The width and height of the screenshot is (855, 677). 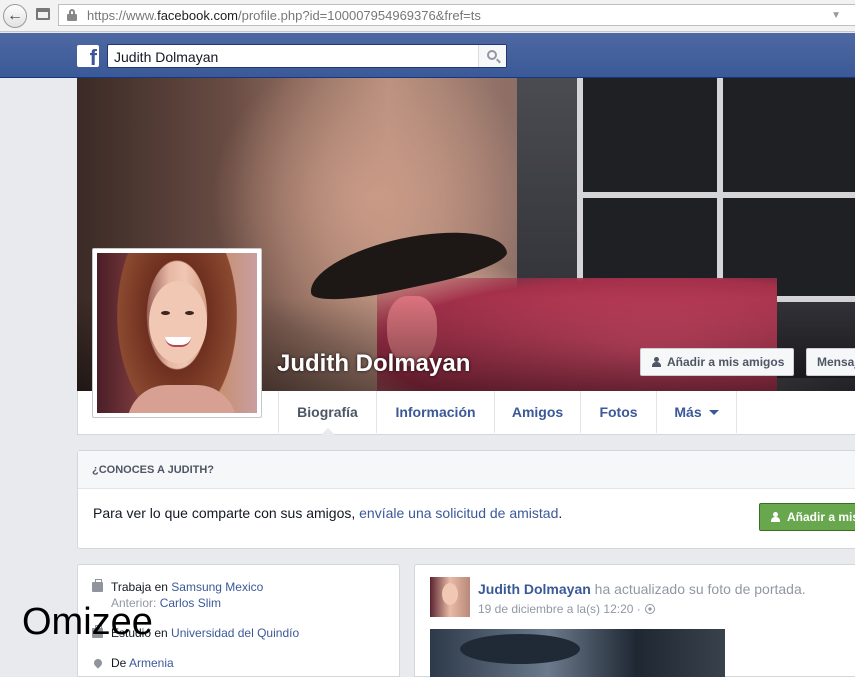 I want to click on know-card-title: ¿CONOCES A JUDITH?, so click(x=153, y=470).